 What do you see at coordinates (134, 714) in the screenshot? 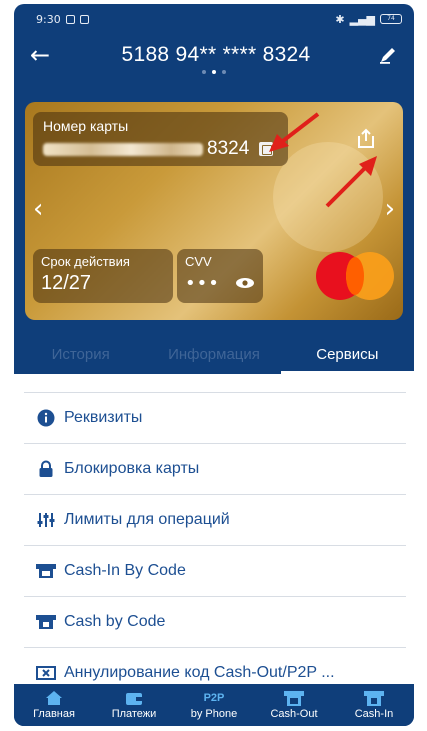
I see `nav-label: Платежи` at bounding box center [134, 714].